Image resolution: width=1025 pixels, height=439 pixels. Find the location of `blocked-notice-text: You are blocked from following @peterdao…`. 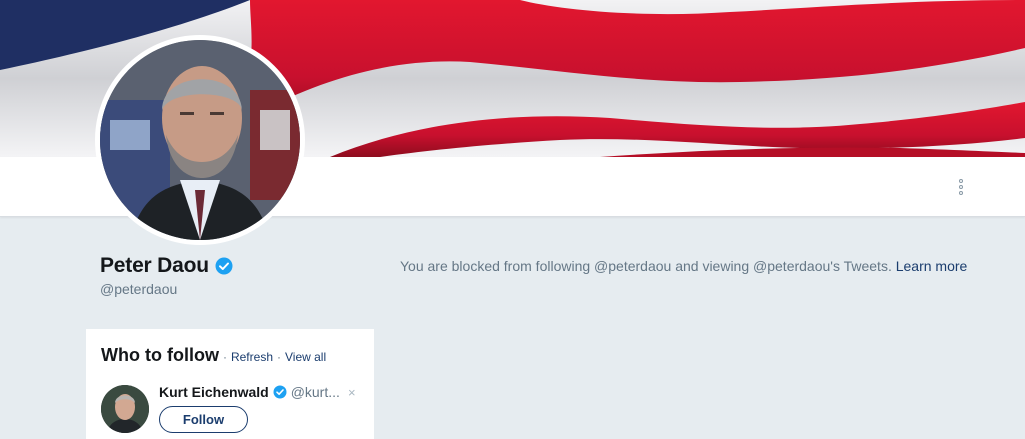

blocked-notice-text: You are blocked from following @peterdao… is located at coordinates (646, 266).